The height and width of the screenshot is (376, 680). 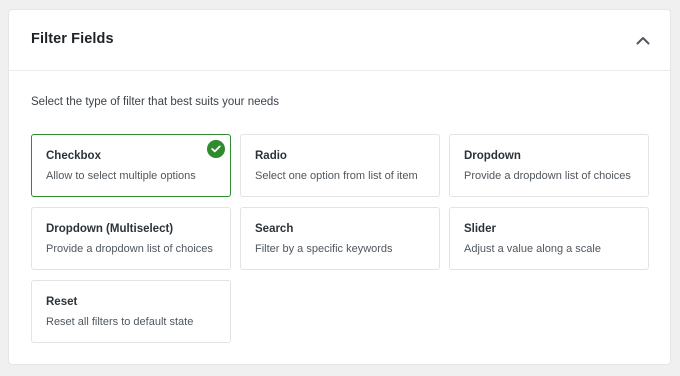 I want to click on filter-card-reset: Reset Reset all filters to default state, so click(x=131, y=311).